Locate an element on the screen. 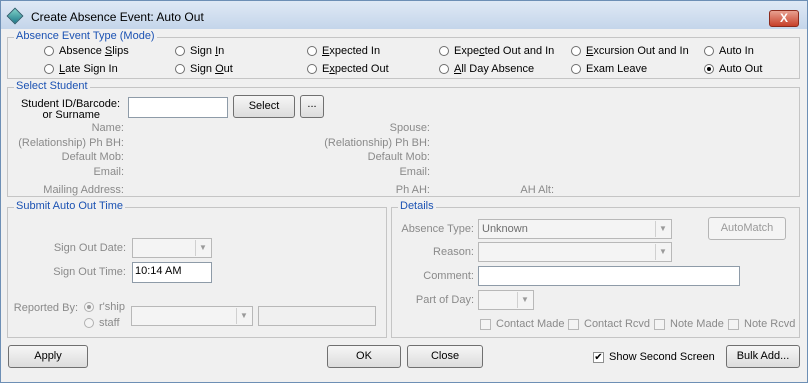 Image resolution: width=808 pixels, height=383 pixels. select-student-button: Select is located at coordinates (264, 106).